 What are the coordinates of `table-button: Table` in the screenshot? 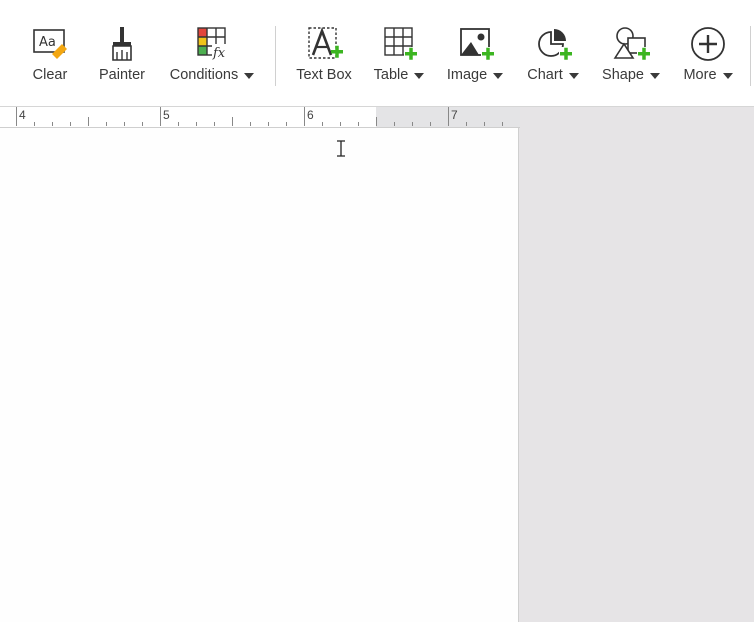 It's located at (399, 57).